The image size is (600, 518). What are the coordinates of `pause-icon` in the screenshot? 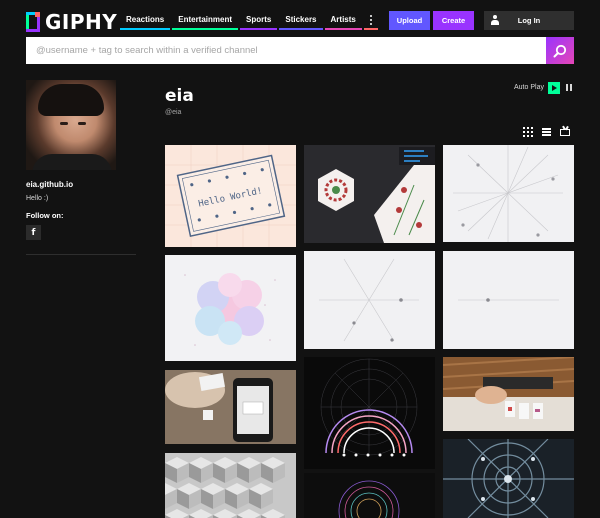 It's located at (569, 88).